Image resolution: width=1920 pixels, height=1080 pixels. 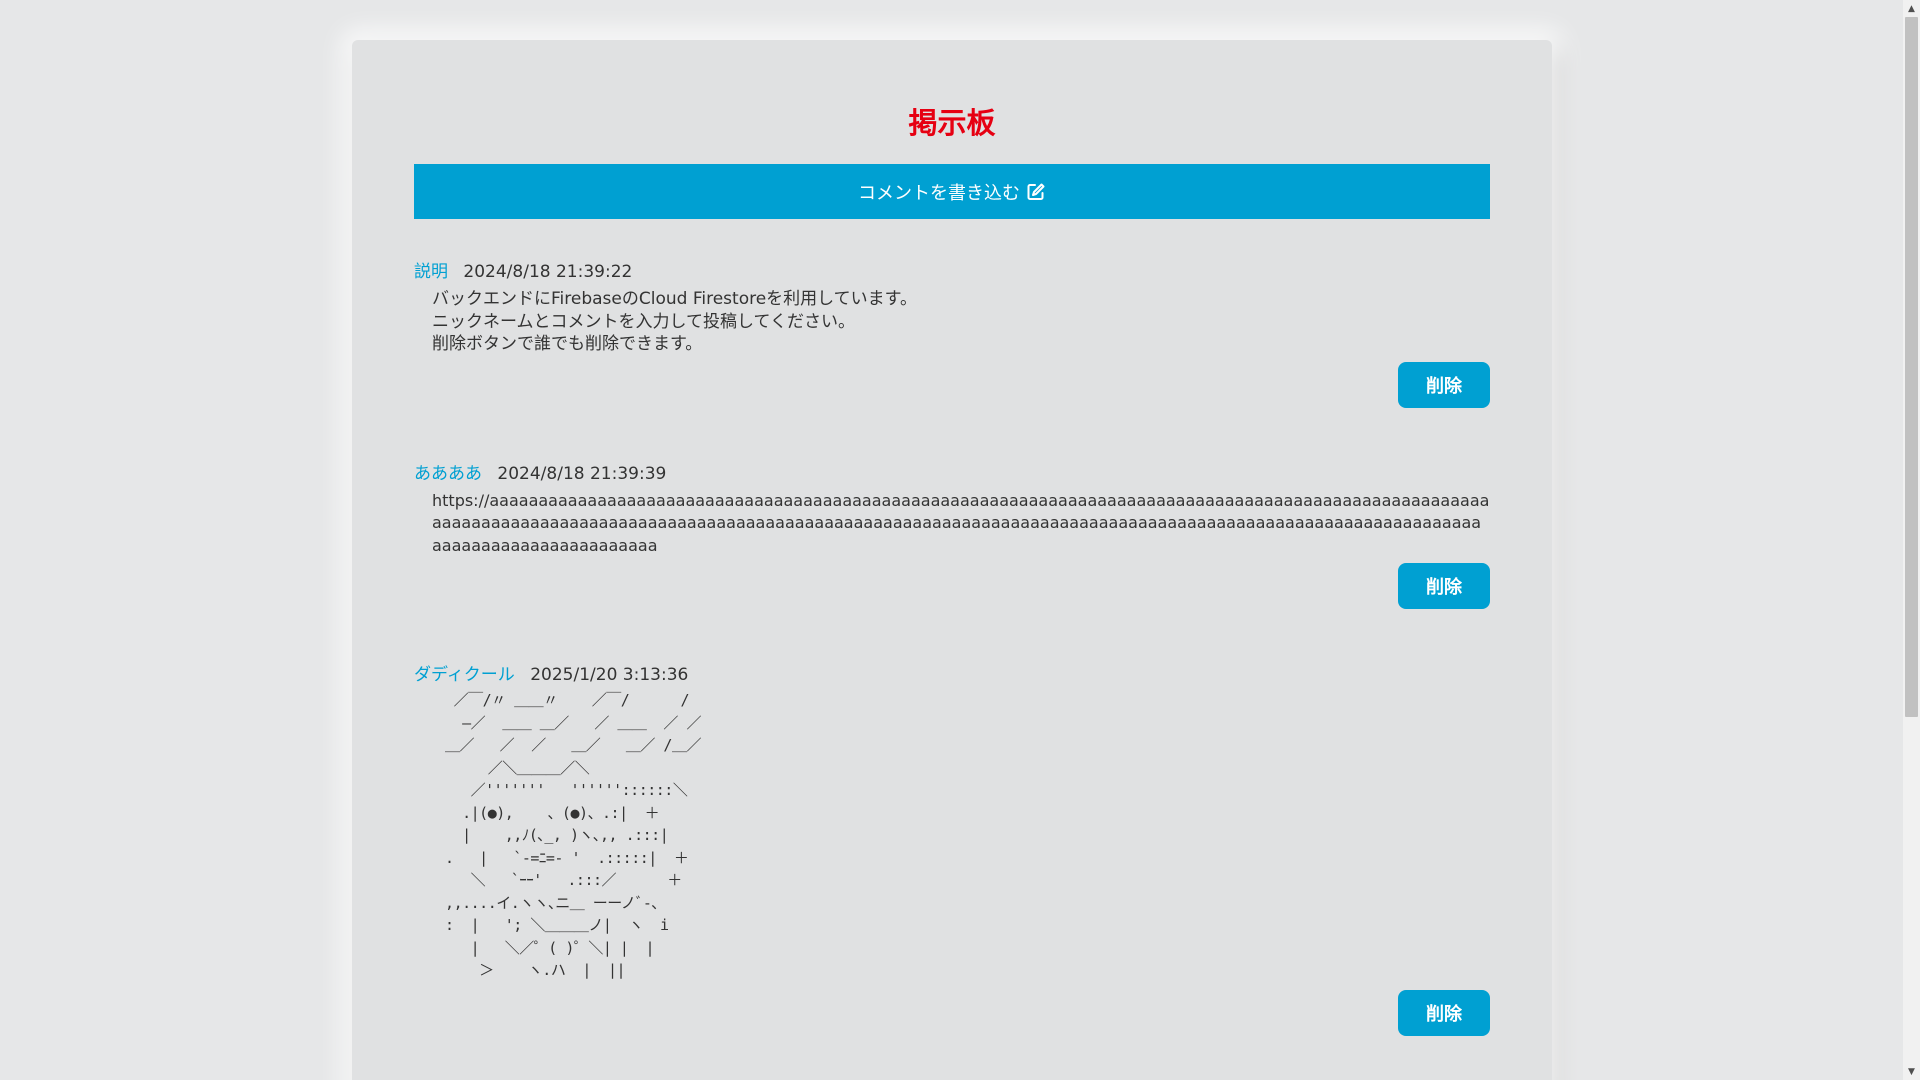 I want to click on post-header: ああああ 2024/8/18 21:39:39, so click(x=952, y=474).